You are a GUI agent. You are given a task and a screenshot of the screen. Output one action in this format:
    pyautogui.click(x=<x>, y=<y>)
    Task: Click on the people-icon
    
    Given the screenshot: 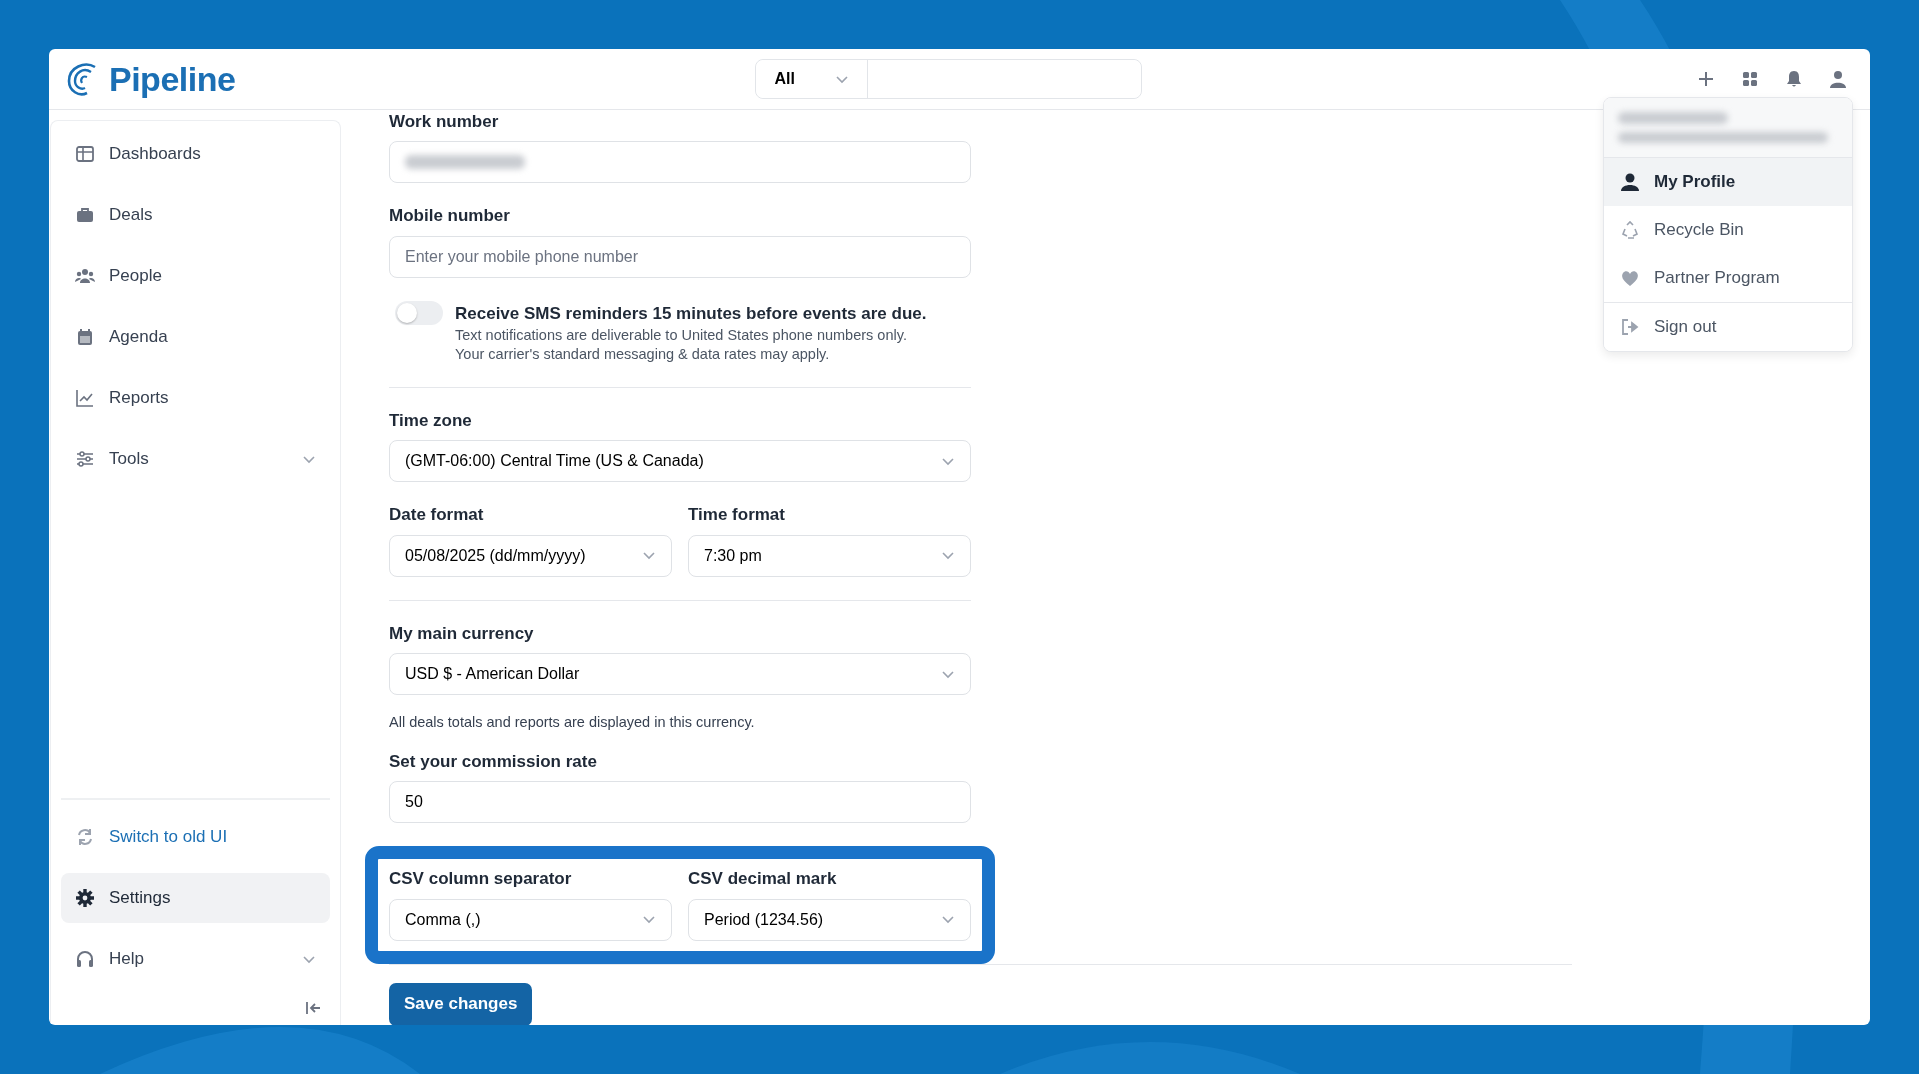 What is the action you would take?
    pyautogui.click(x=85, y=276)
    